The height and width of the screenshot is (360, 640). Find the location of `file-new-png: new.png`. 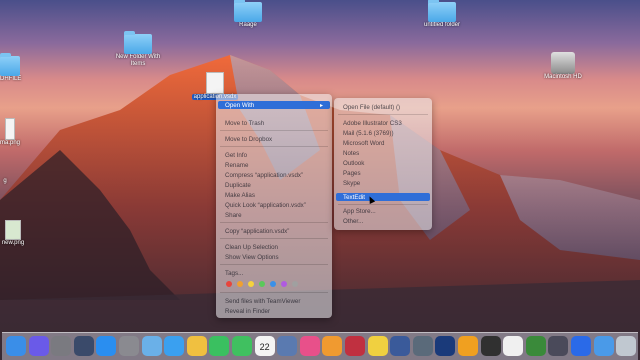

file-new-png: new.png is located at coordinates (13, 233).